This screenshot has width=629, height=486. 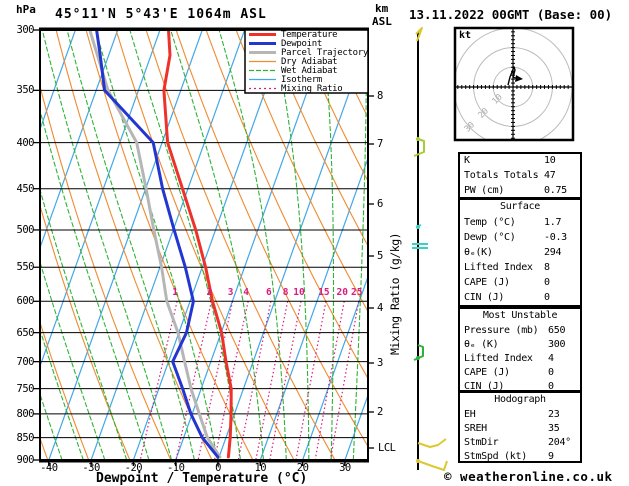 What do you see at coordinates (470, 414) in the screenshot?
I see `table-row-label: EH` at bounding box center [470, 414].